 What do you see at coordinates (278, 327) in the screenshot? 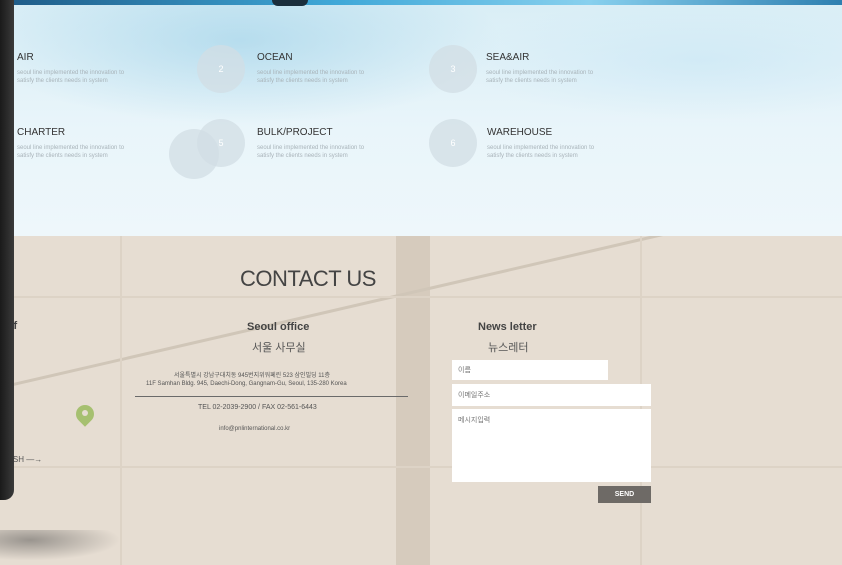
I see `office-heading: Seoul office` at bounding box center [278, 327].